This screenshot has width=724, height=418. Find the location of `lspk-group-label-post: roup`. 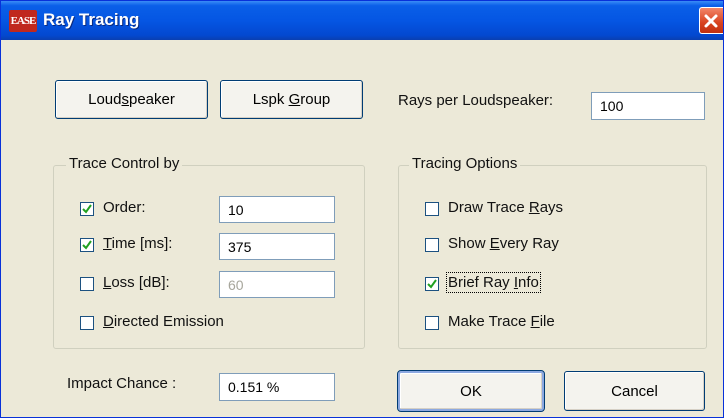

lspk-group-label-post: roup is located at coordinates (315, 99).